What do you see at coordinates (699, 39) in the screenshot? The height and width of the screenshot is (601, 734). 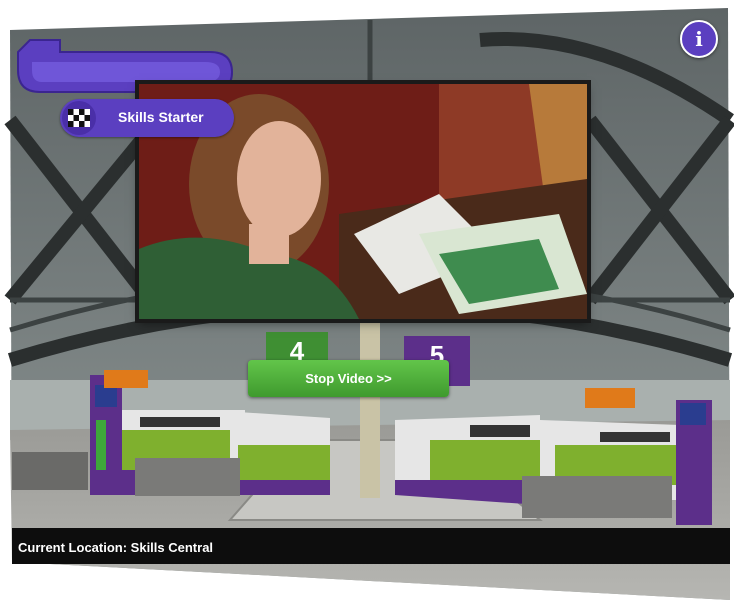 I see `info-icon: i` at bounding box center [699, 39].